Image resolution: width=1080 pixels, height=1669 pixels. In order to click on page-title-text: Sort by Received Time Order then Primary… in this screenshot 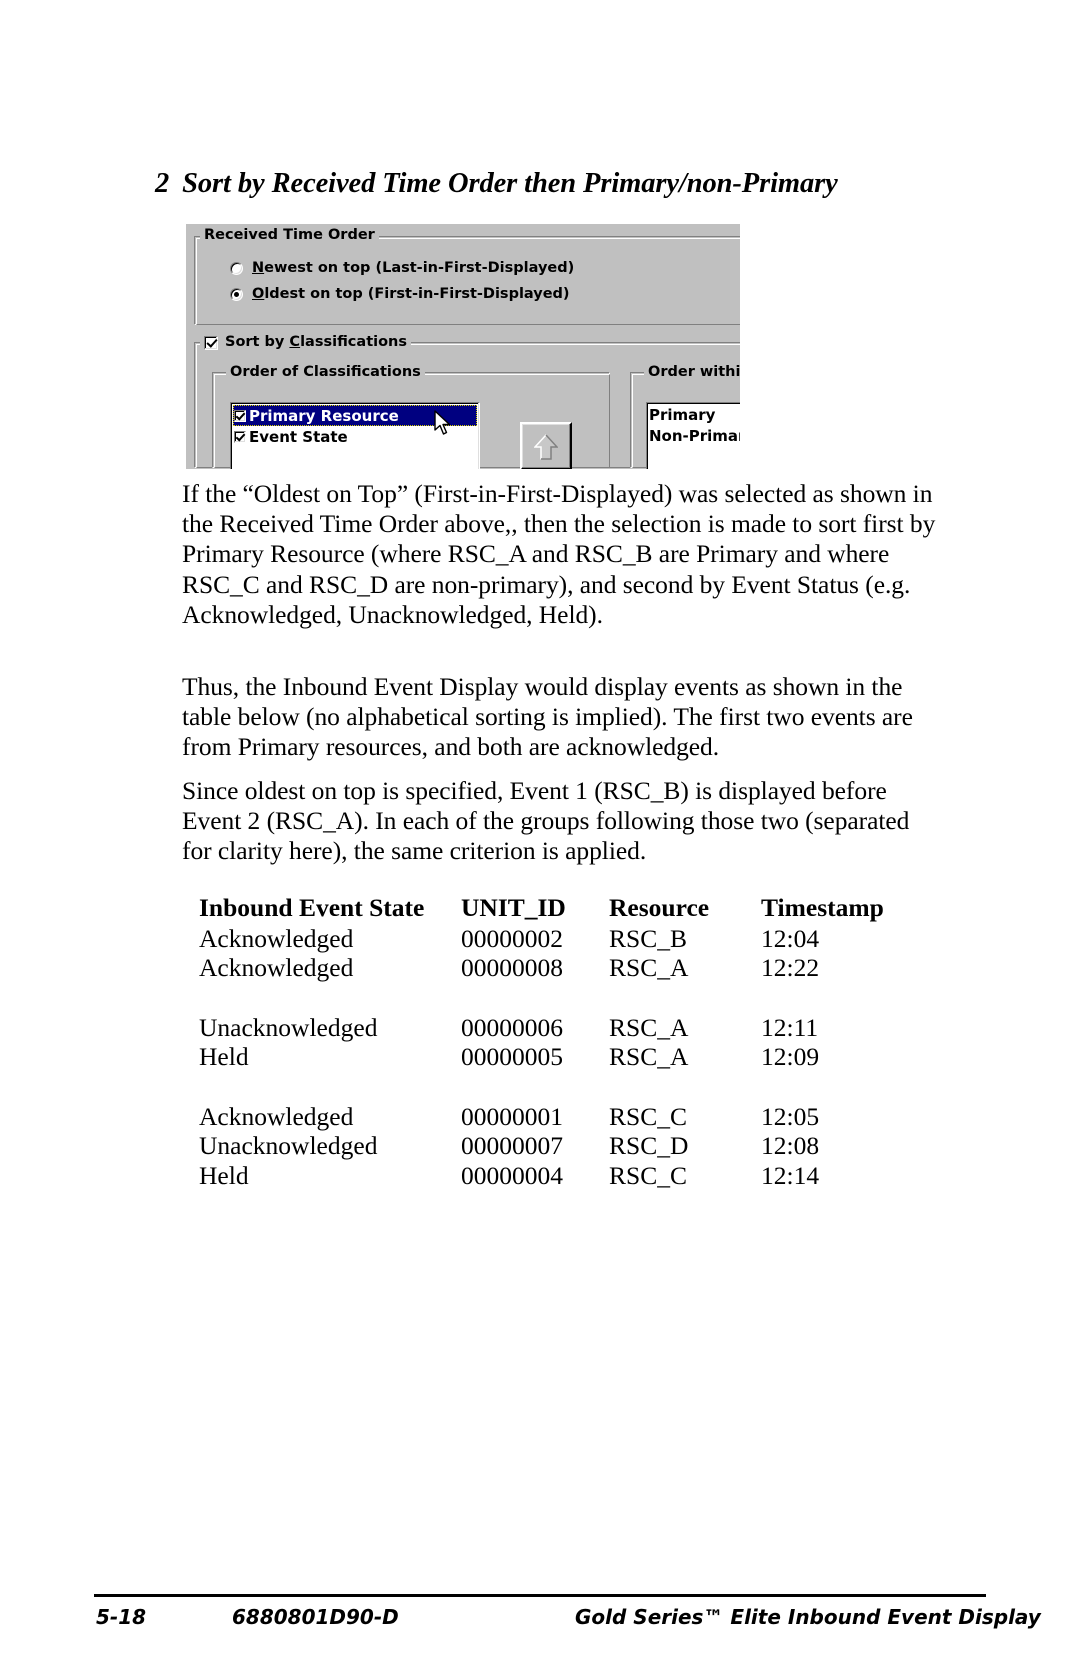, I will do `click(510, 183)`.